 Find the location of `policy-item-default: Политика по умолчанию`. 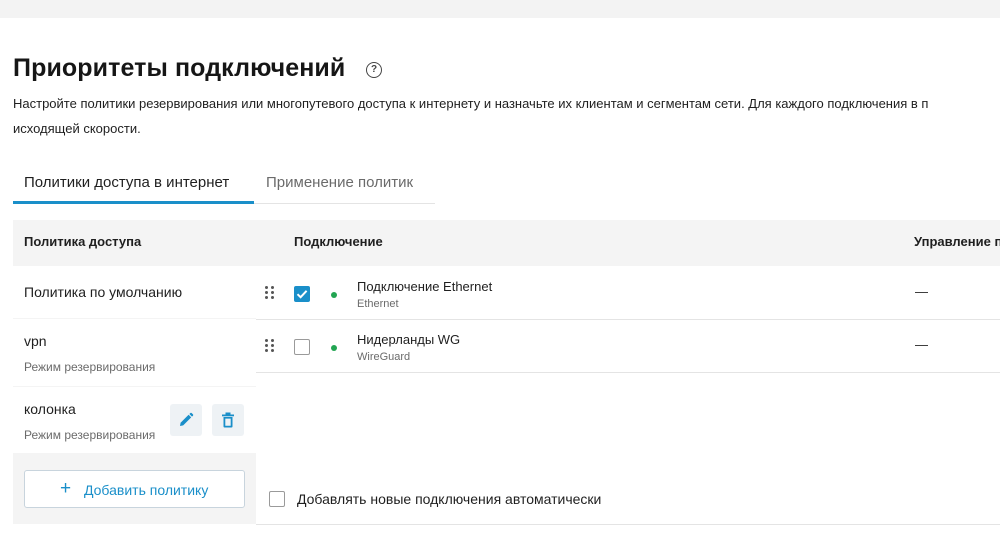

policy-item-default: Политика по умолчанию is located at coordinates (134, 292).